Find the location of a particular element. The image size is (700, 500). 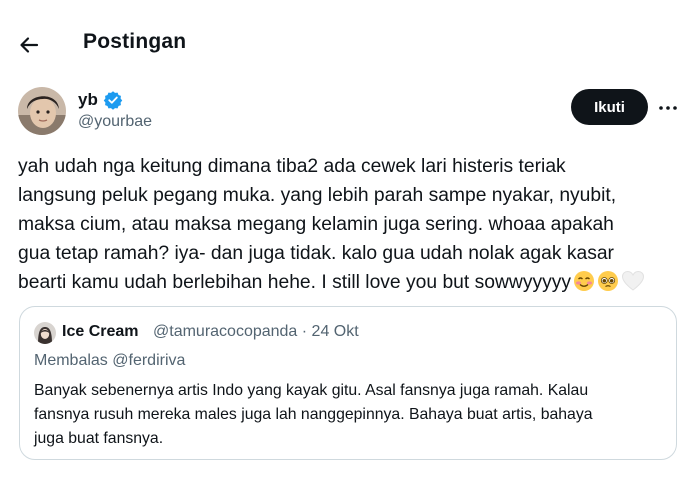

more-dots-icon is located at coordinates (668, 108).